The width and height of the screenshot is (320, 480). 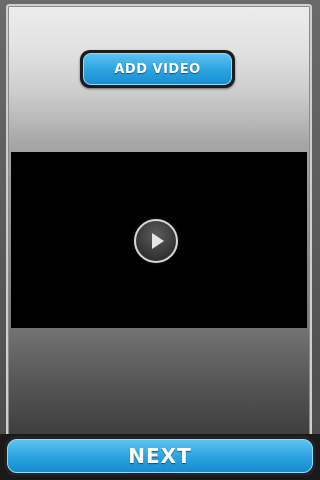 I want to click on add-video-button: ADD VIDEO, so click(x=157, y=69).